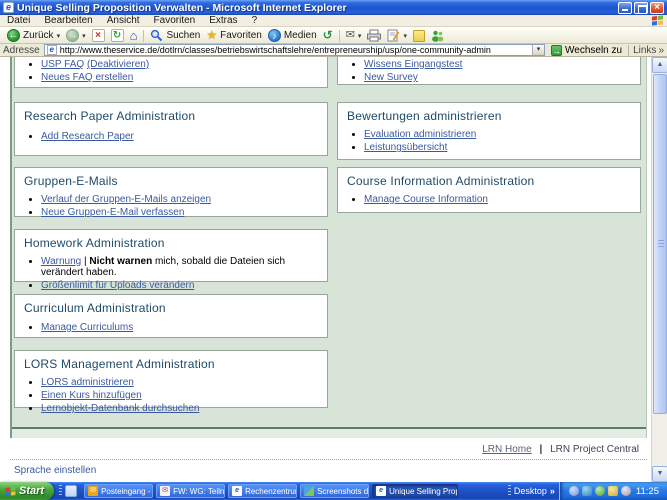 This screenshot has height=500, width=667. I want to click on history-button: ↺, so click(328, 35).